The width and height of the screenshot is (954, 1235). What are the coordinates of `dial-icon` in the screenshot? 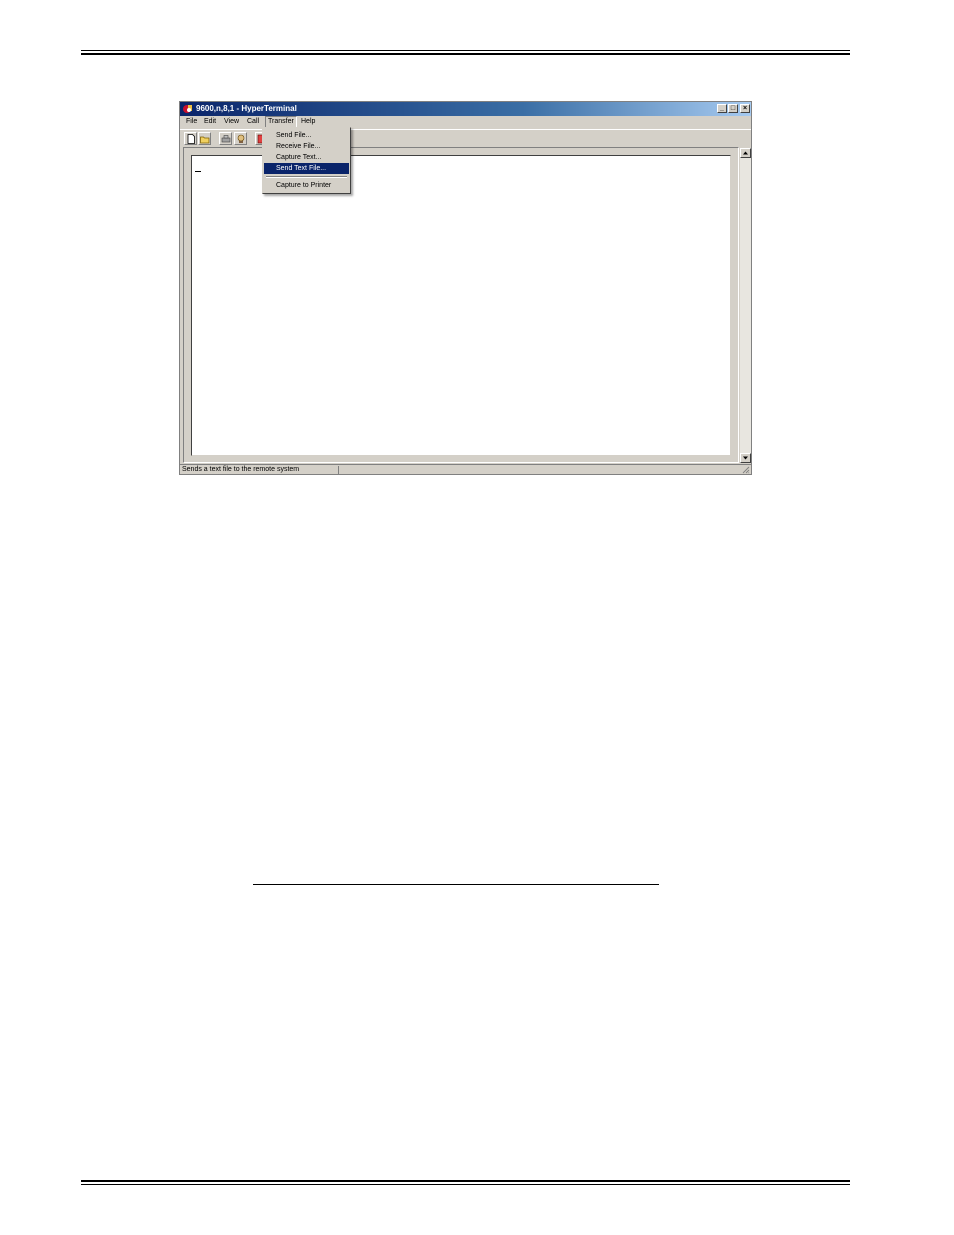 It's located at (241, 138).